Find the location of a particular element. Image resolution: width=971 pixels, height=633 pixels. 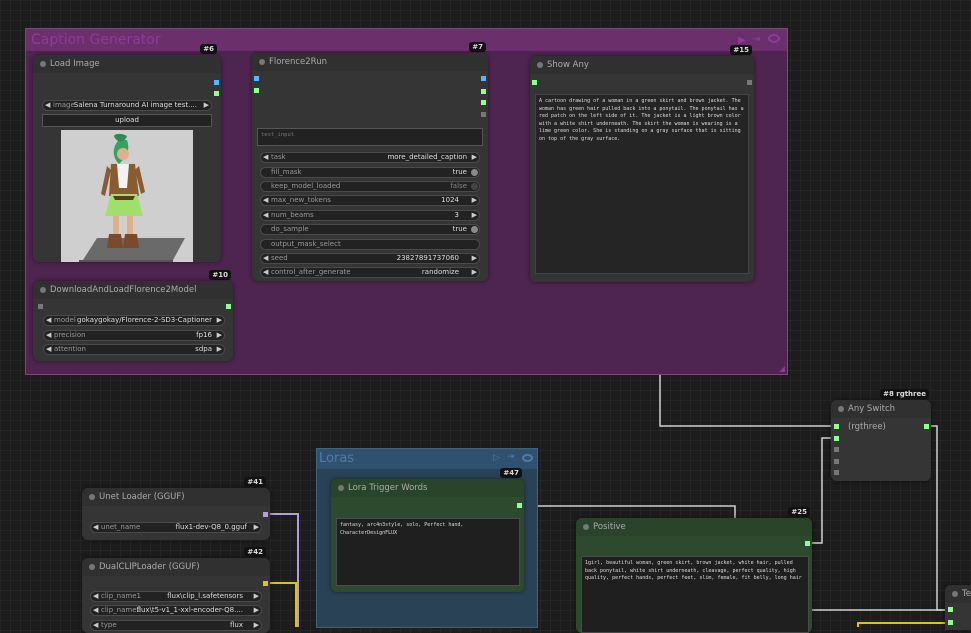

upload-button: upload is located at coordinates (127, 120).